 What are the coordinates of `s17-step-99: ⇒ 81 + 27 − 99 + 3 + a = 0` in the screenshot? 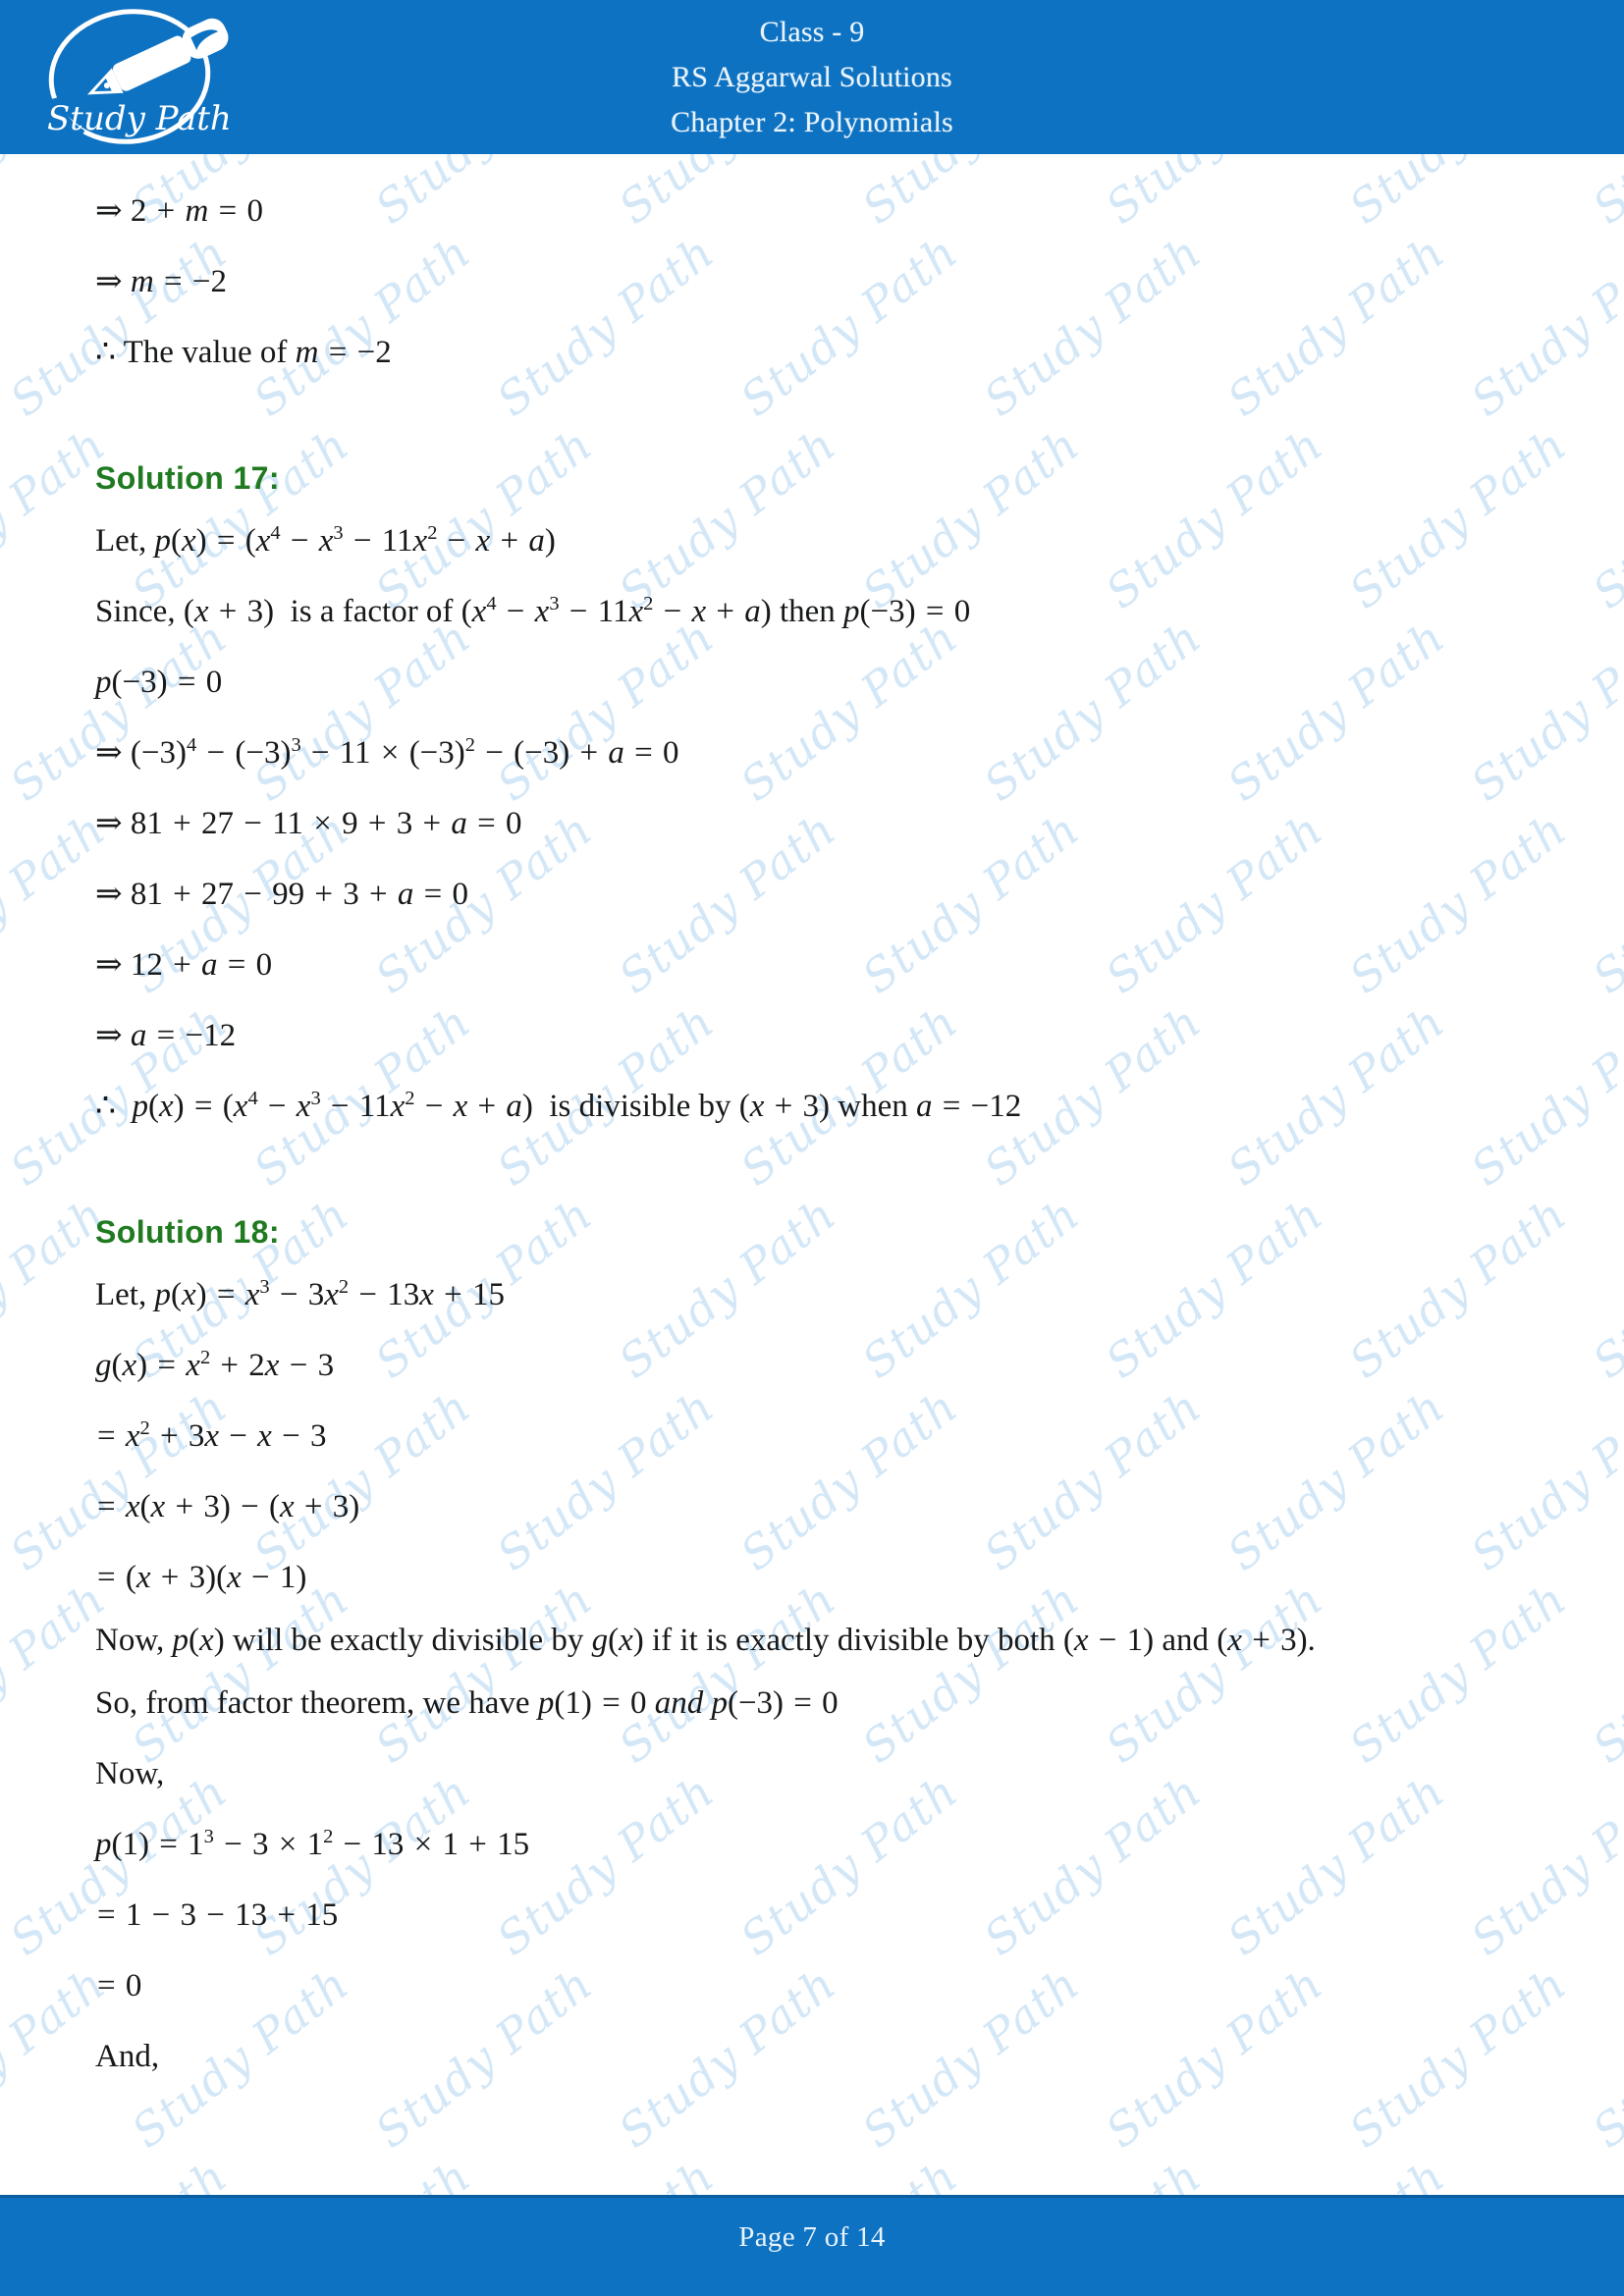 It's located at (282, 894).